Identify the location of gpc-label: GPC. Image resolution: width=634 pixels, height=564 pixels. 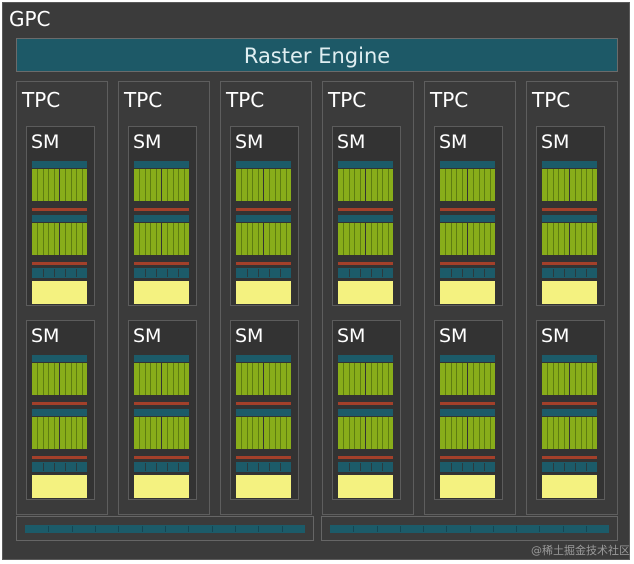
(30, 19).